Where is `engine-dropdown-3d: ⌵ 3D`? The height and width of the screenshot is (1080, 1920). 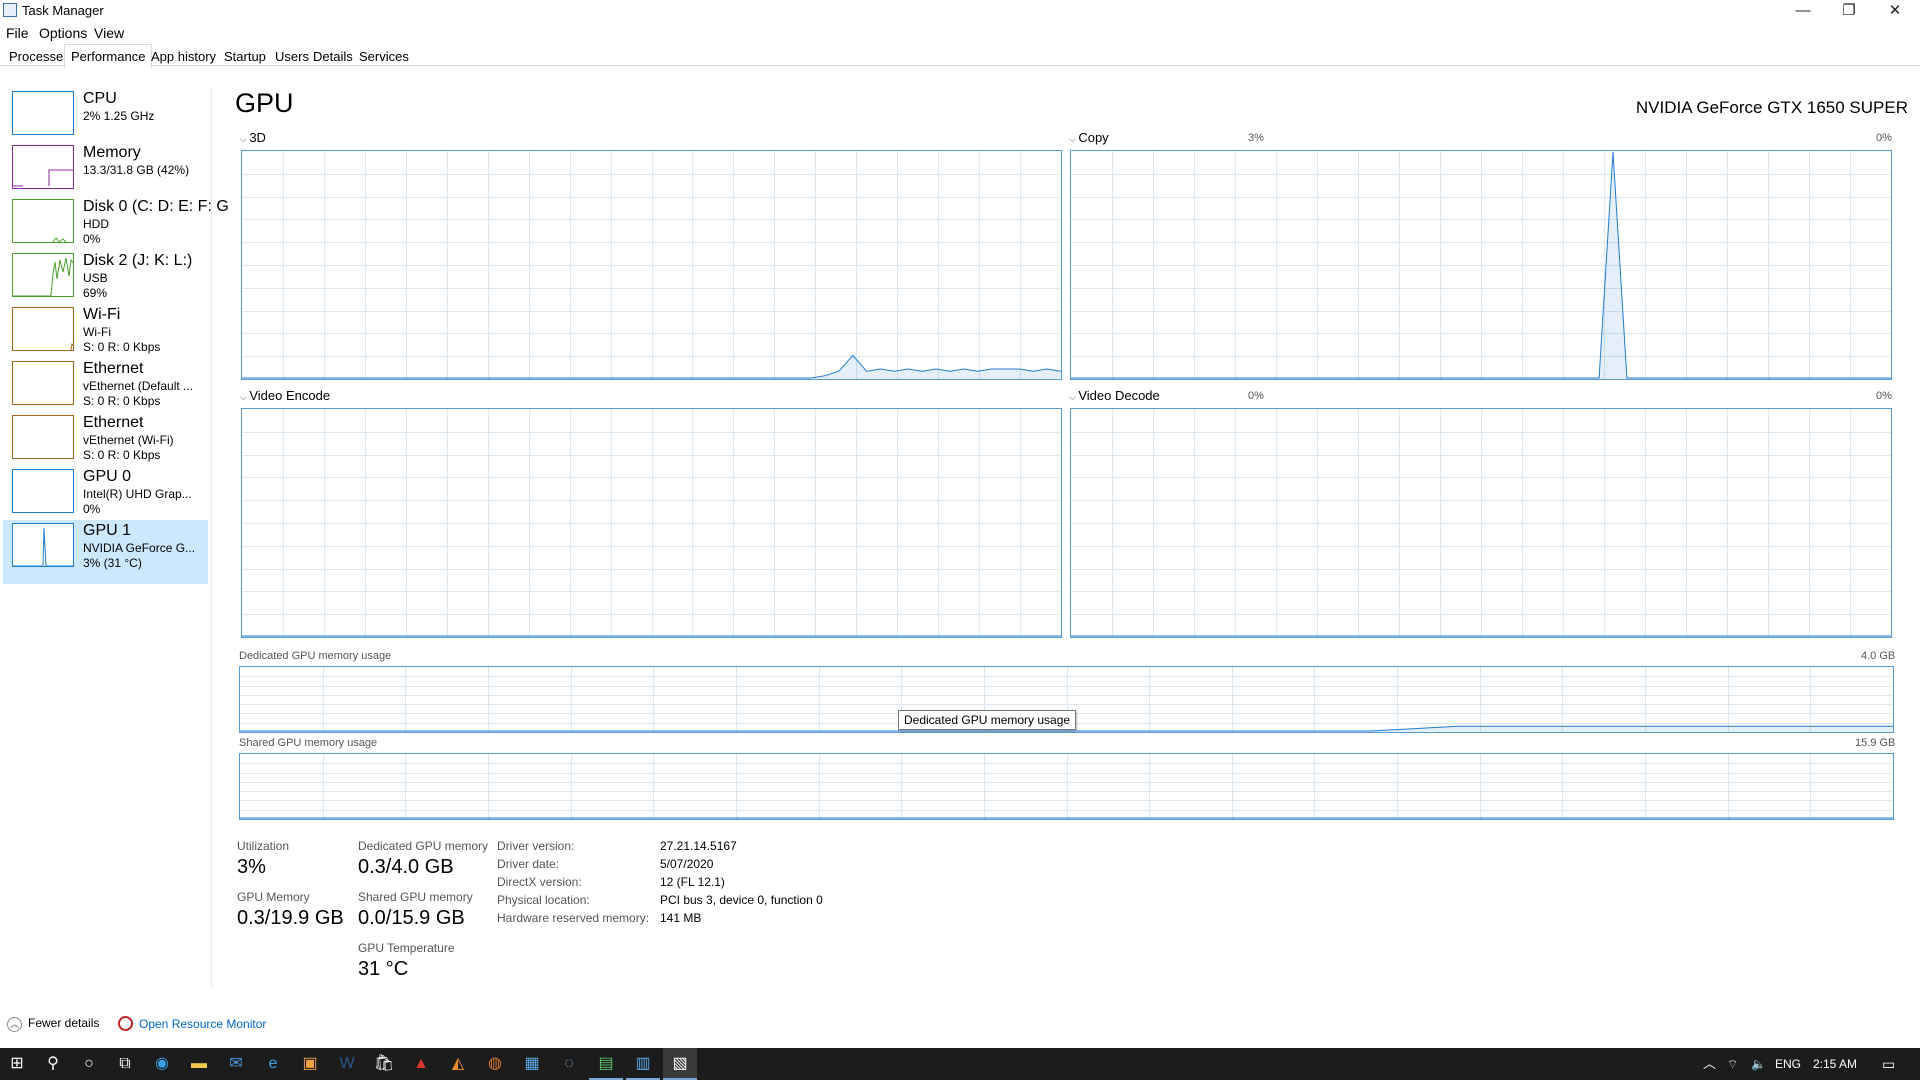 engine-dropdown-3d: ⌵ 3D is located at coordinates (253, 137).